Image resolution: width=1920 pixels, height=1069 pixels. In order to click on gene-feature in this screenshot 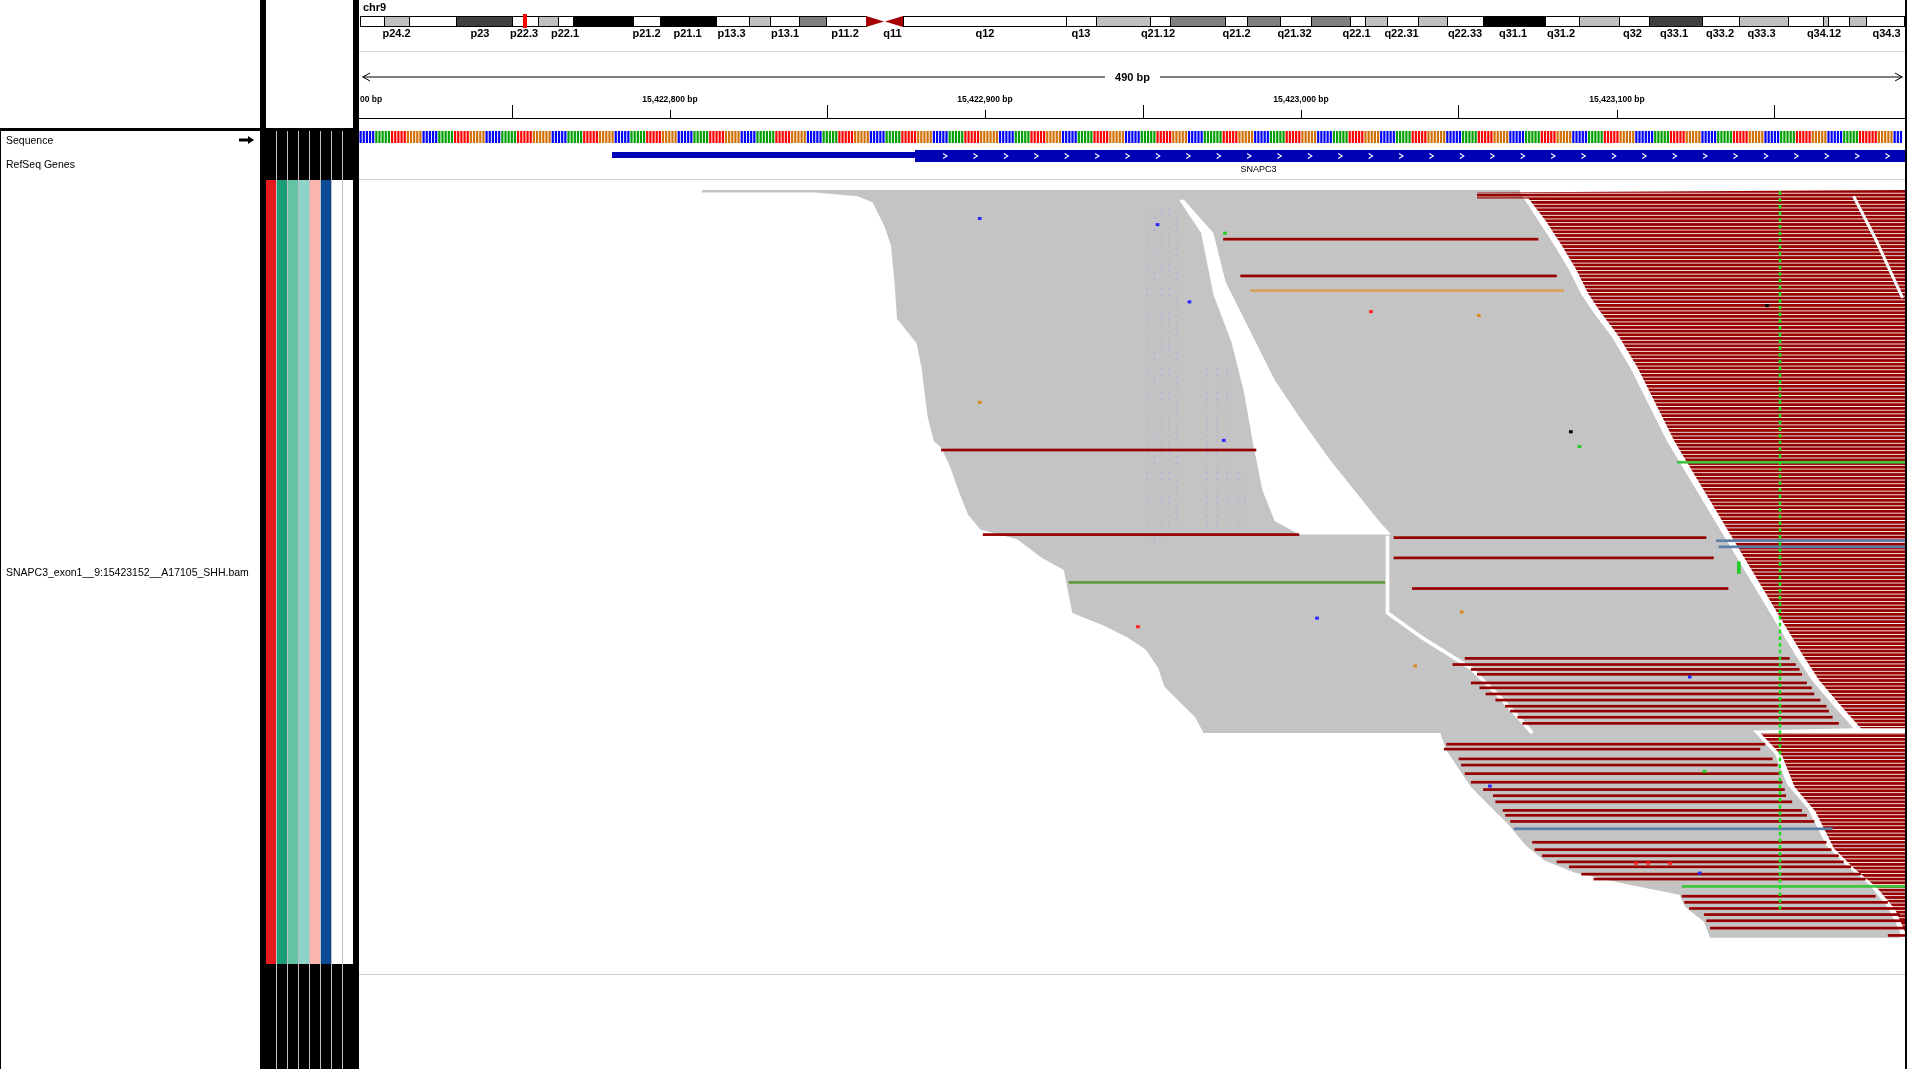, I will do `click(1258, 156)`.